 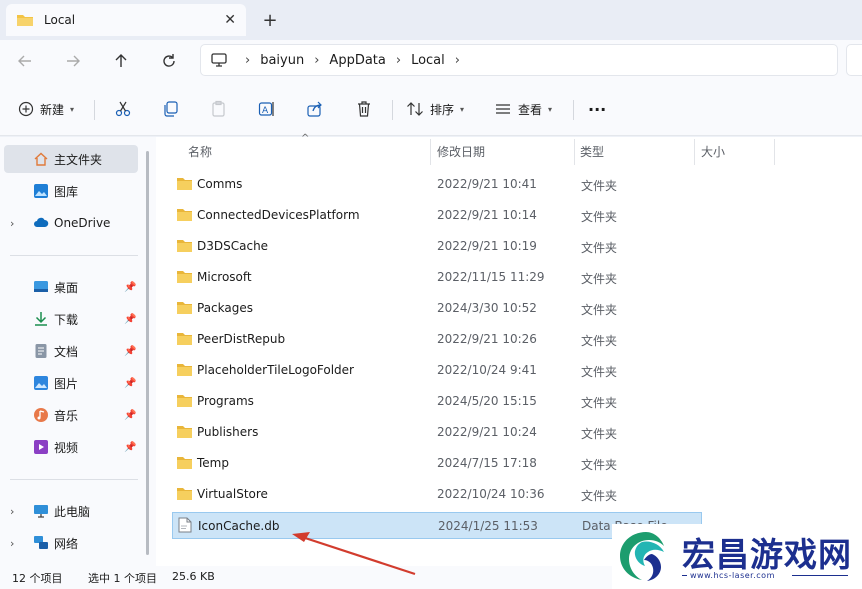 What do you see at coordinates (41, 447) in the screenshot?
I see `video-icon` at bounding box center [41, 447].